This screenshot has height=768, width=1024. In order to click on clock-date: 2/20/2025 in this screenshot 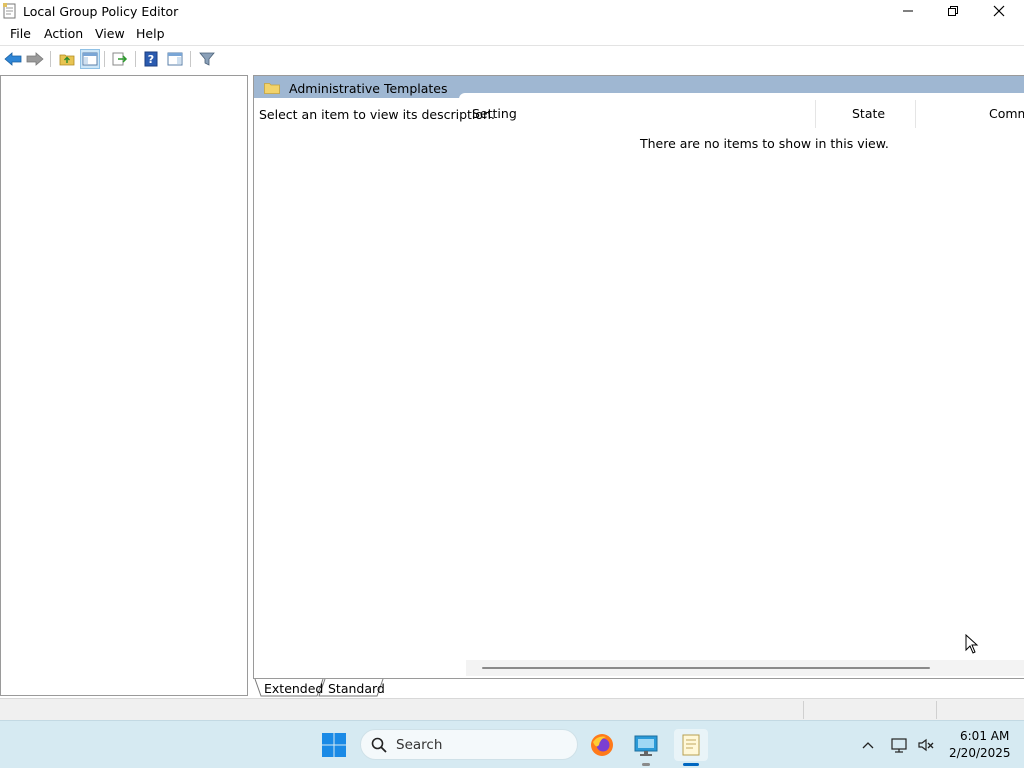, I will do `click(980, 753)`.